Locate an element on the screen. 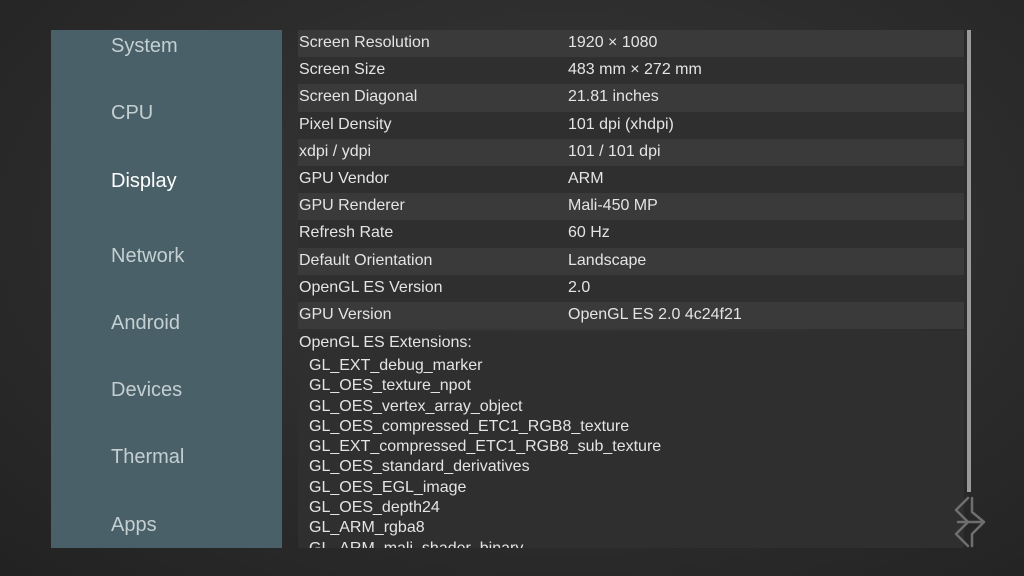 The image size is (1024, 576). extension-item: GL_OES_EGL_image is located at coordinates (388, 487).